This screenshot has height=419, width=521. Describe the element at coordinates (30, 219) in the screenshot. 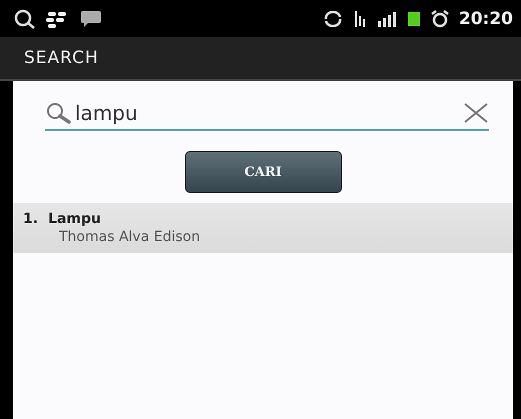

I see `result-number: 1.` at that location.